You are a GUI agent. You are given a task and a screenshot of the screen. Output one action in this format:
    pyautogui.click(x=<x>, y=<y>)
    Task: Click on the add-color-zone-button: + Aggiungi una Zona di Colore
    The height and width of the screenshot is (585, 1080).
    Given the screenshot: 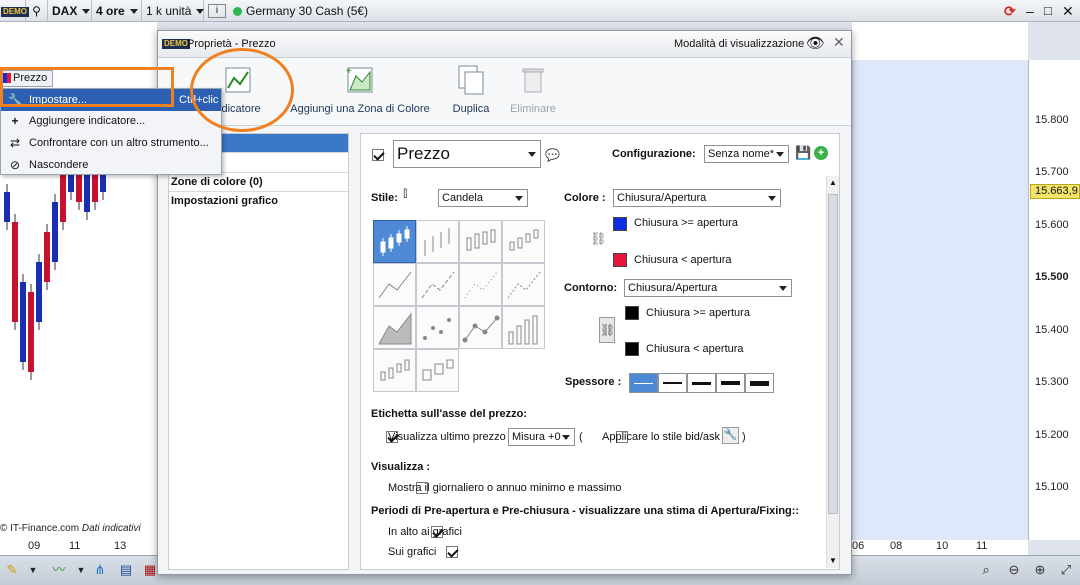 What is the action you would take?
    pyautogui.click(x=360, y=87)
    